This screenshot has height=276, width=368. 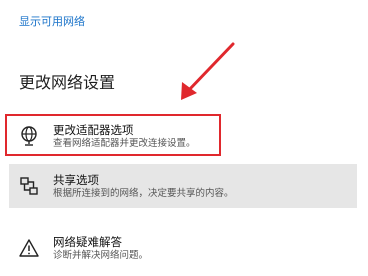 I want to click on change-adapter-options-text: 更改适配器选项 查看网络适配器并更改连接设置。, so click(x=124, y=136).